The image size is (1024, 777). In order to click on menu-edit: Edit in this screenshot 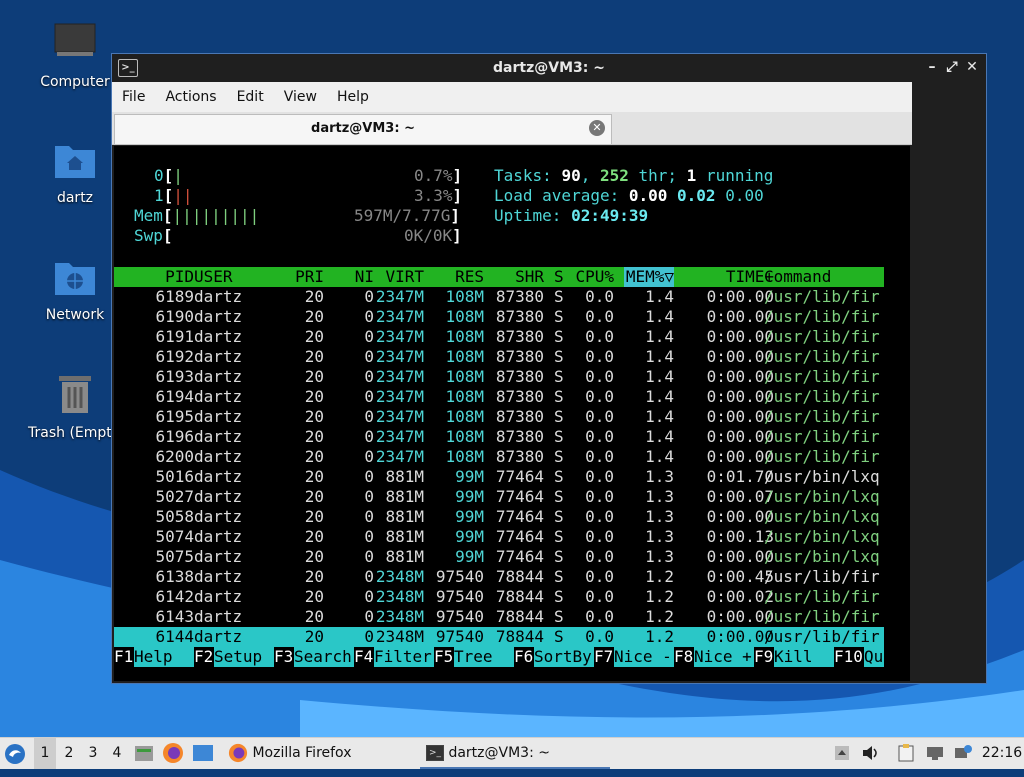, I will do `click(250, 97)`.